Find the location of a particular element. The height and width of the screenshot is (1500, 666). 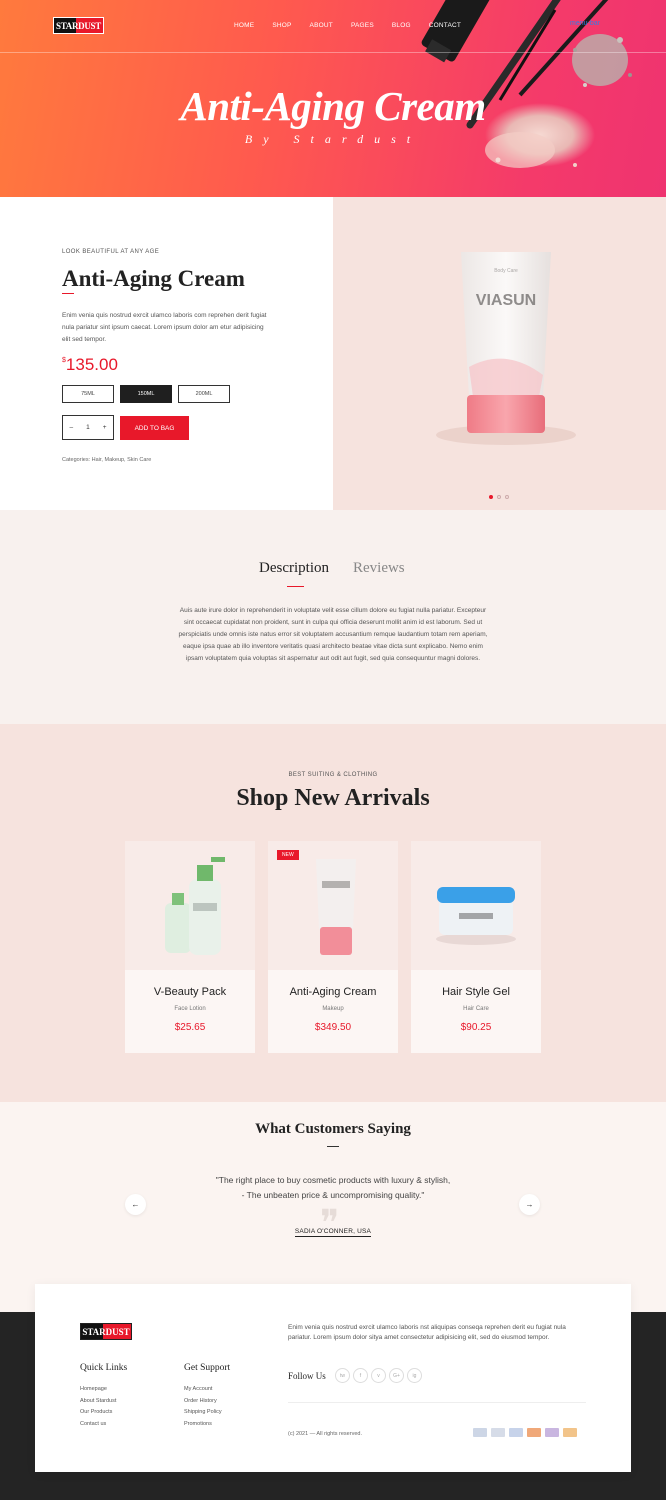

product-name: V-Beauty Pack is located at coordinates (190, 992).